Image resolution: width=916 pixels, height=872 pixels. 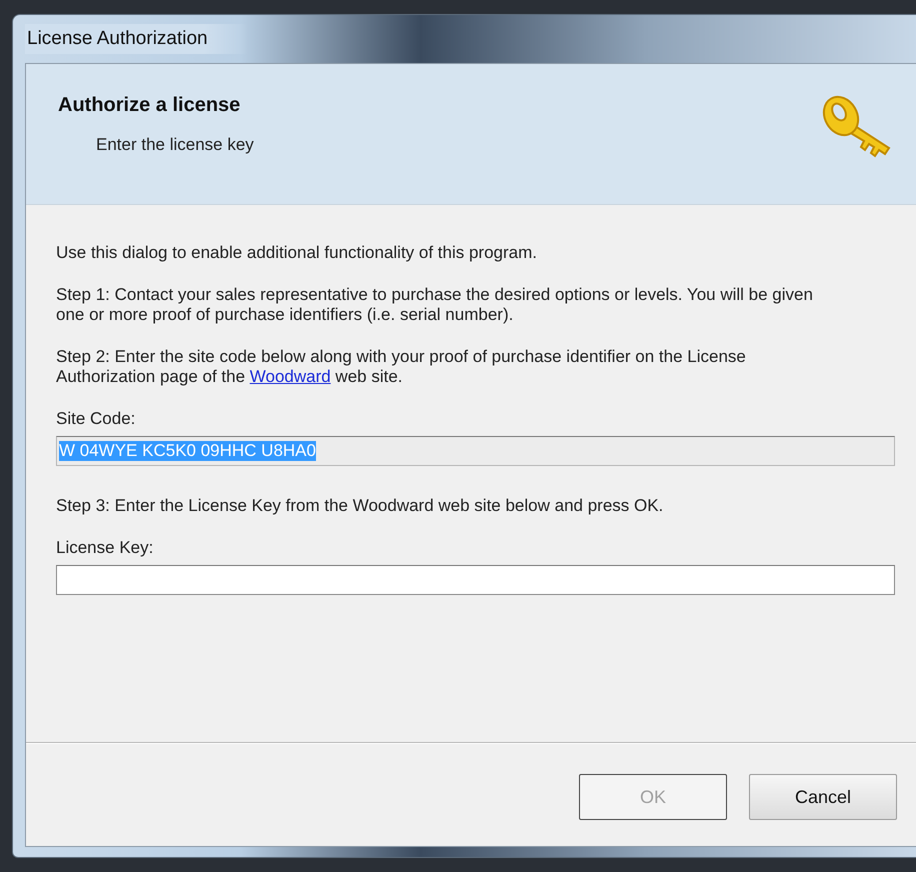 I want to click on header-subtitle: Enter the license key, so click(x=175, y=145).